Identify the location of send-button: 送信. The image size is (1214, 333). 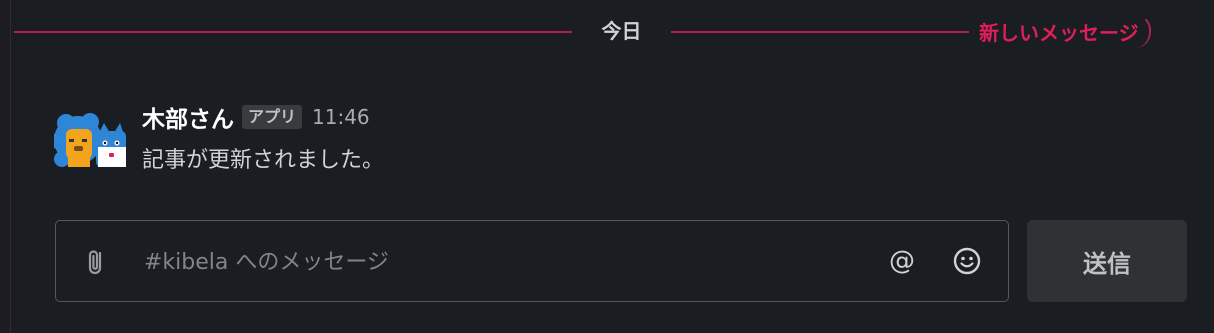
(1107, 261).